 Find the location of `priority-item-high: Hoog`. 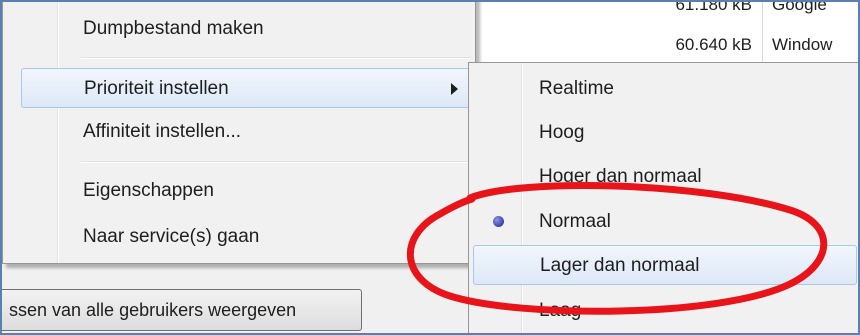

priority-item-high: Hoog is located at coordinates (665, 133).